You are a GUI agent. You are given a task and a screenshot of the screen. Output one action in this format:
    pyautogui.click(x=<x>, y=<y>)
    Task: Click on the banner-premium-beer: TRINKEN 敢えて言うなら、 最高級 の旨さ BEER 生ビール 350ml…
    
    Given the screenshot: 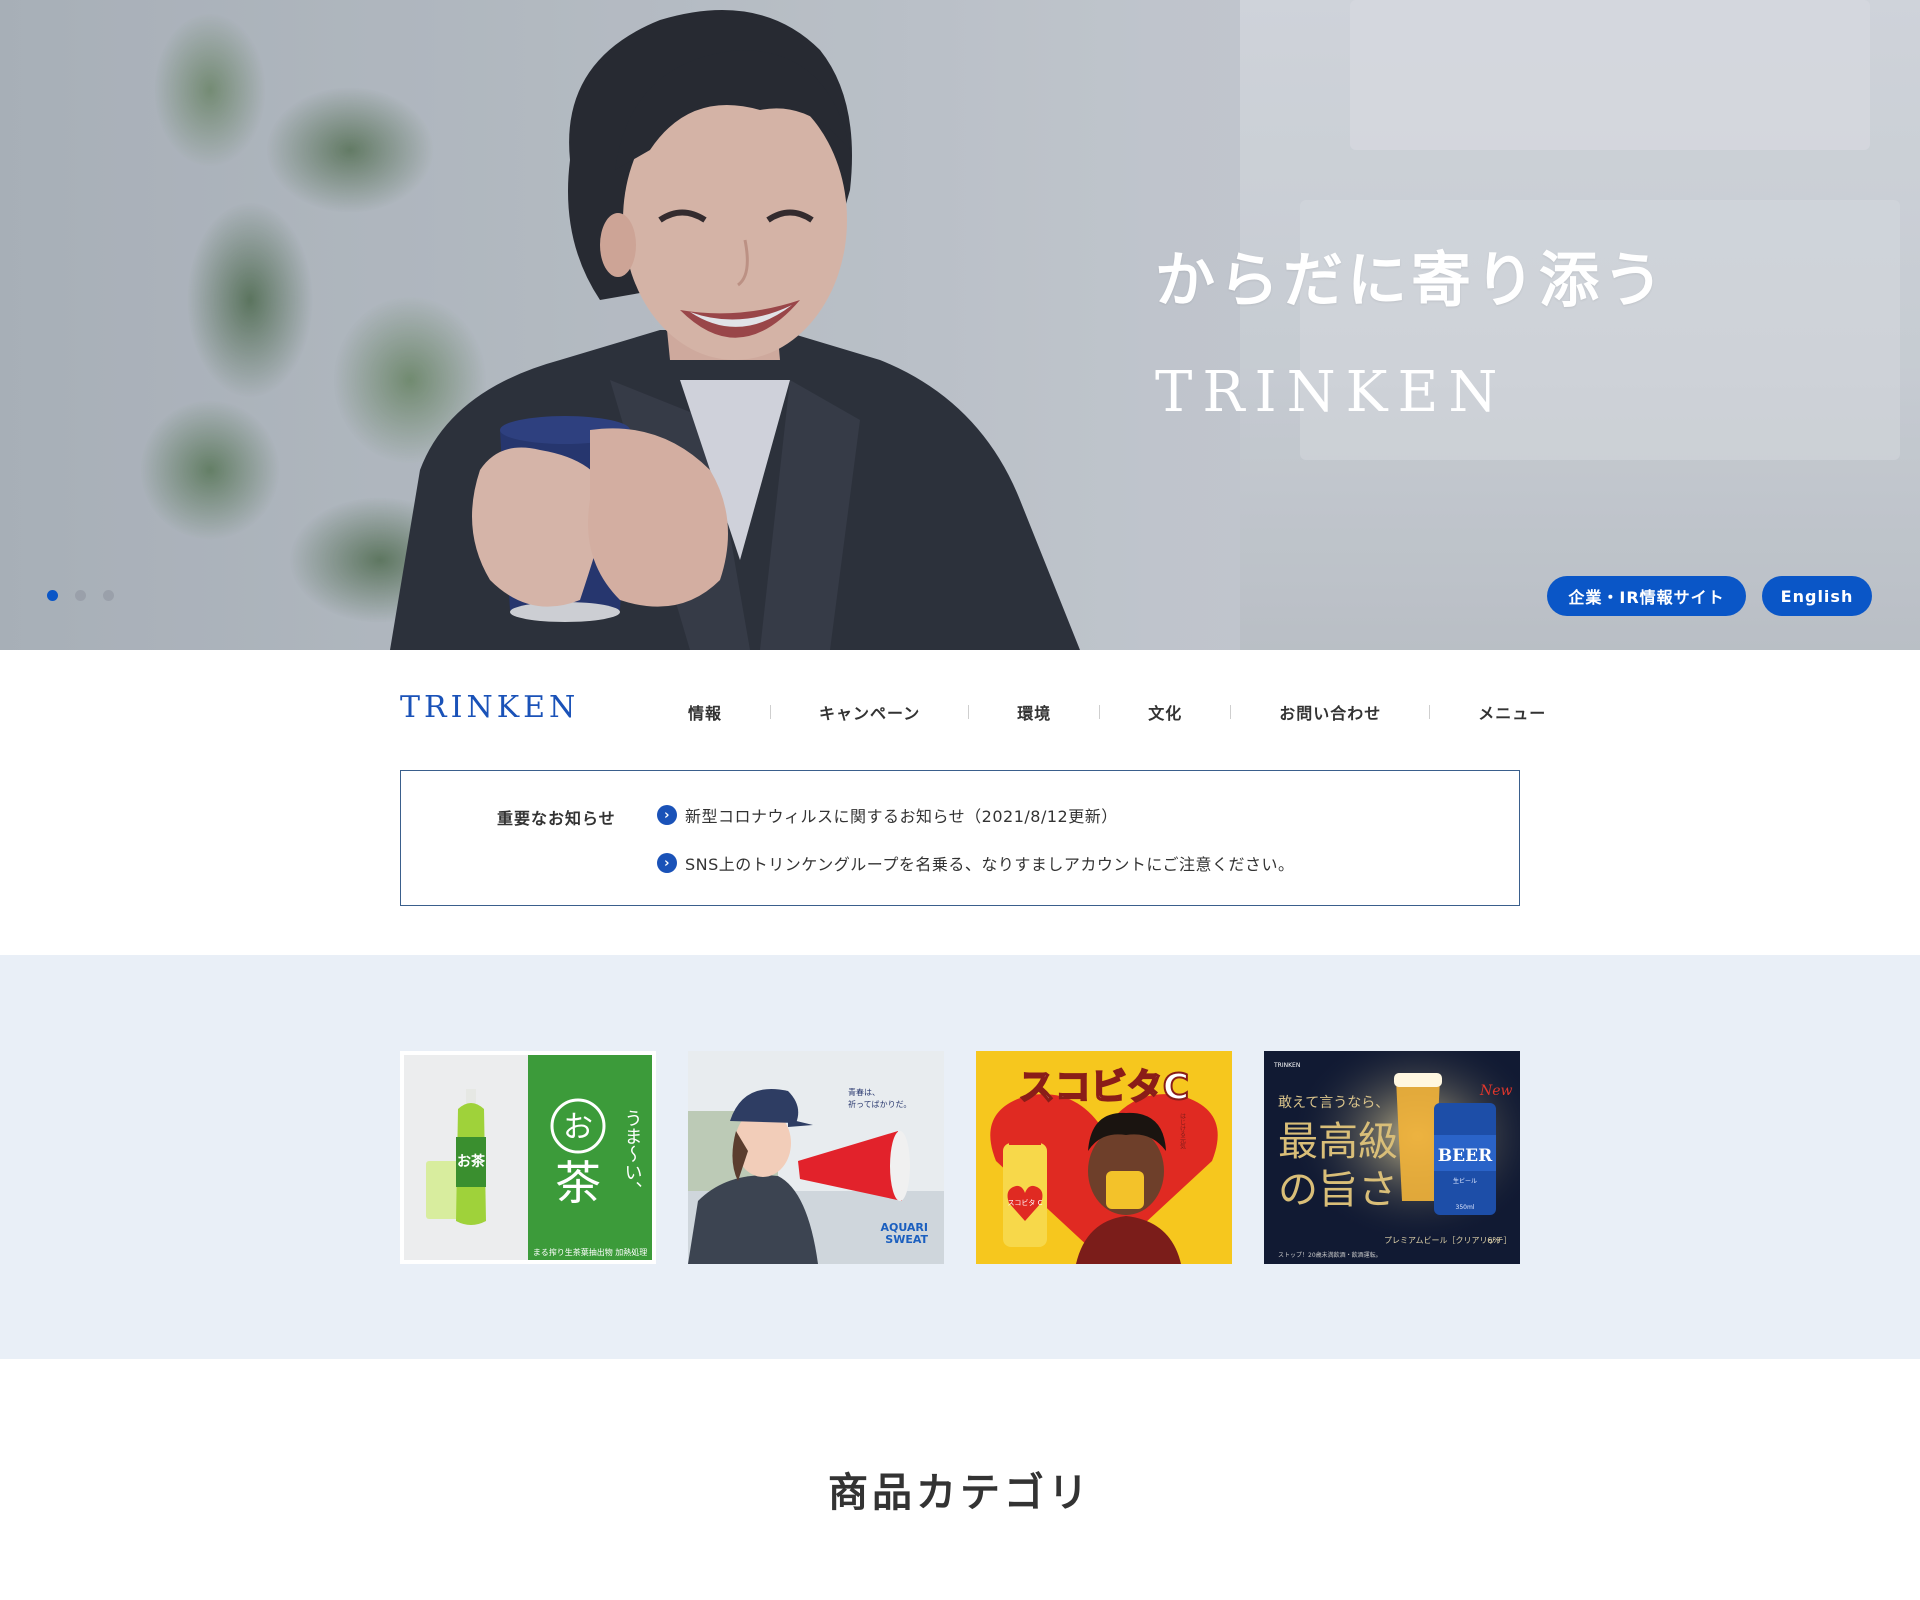 What is the action you would take?
    pyautogui.click(x=1392, y=1157)
    